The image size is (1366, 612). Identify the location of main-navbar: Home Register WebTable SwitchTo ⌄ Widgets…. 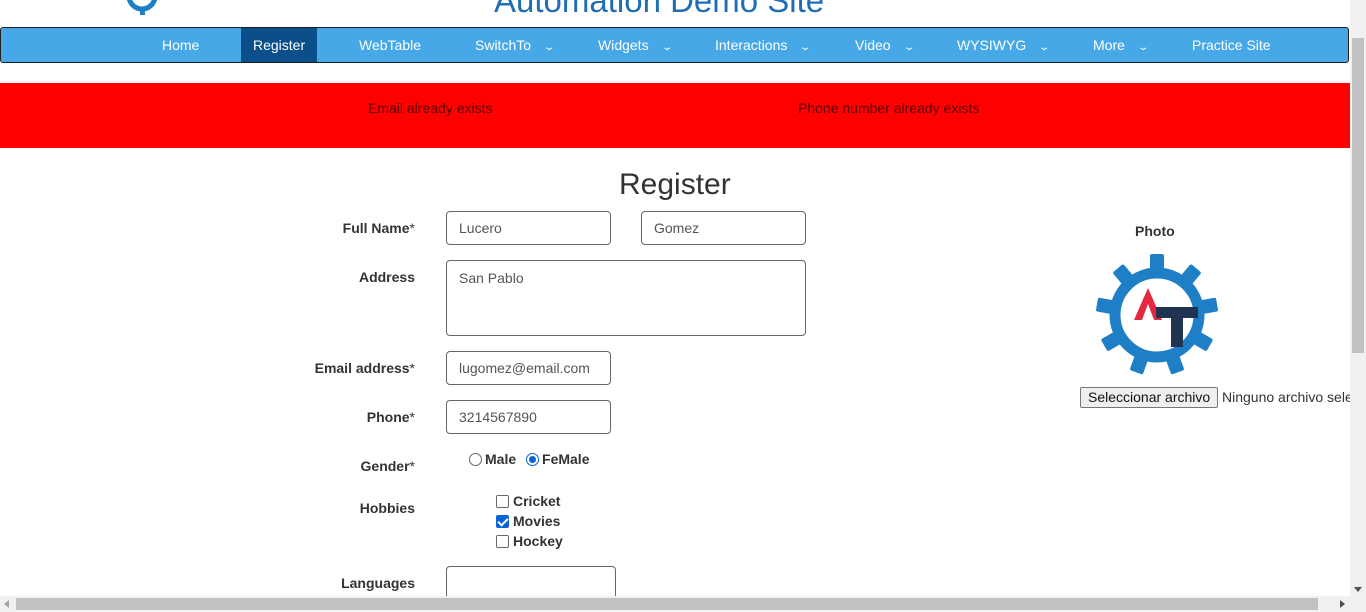
(674, 45).